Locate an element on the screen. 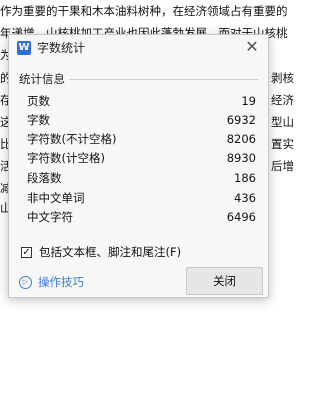 This screenshot has height=393, width=320. stat-row-non-chinese-words: 非中文单词 436 is located at coordinates (141, 198).